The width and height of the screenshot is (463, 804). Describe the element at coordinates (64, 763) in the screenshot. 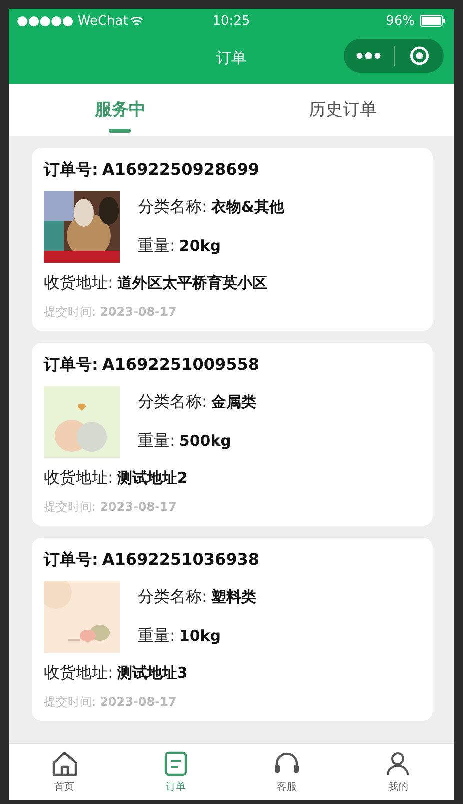

I see `home-icon` at that location.